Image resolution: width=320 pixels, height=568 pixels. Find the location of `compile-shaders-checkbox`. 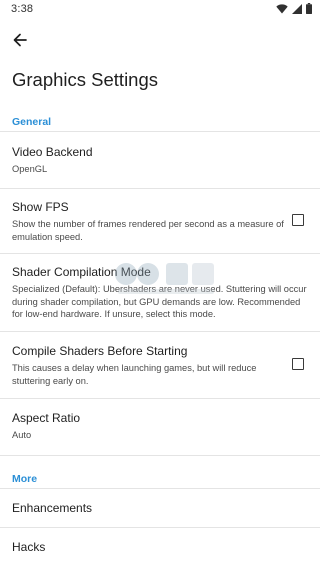

compile-shaders-checkbox is located at coordinates (298, 364).